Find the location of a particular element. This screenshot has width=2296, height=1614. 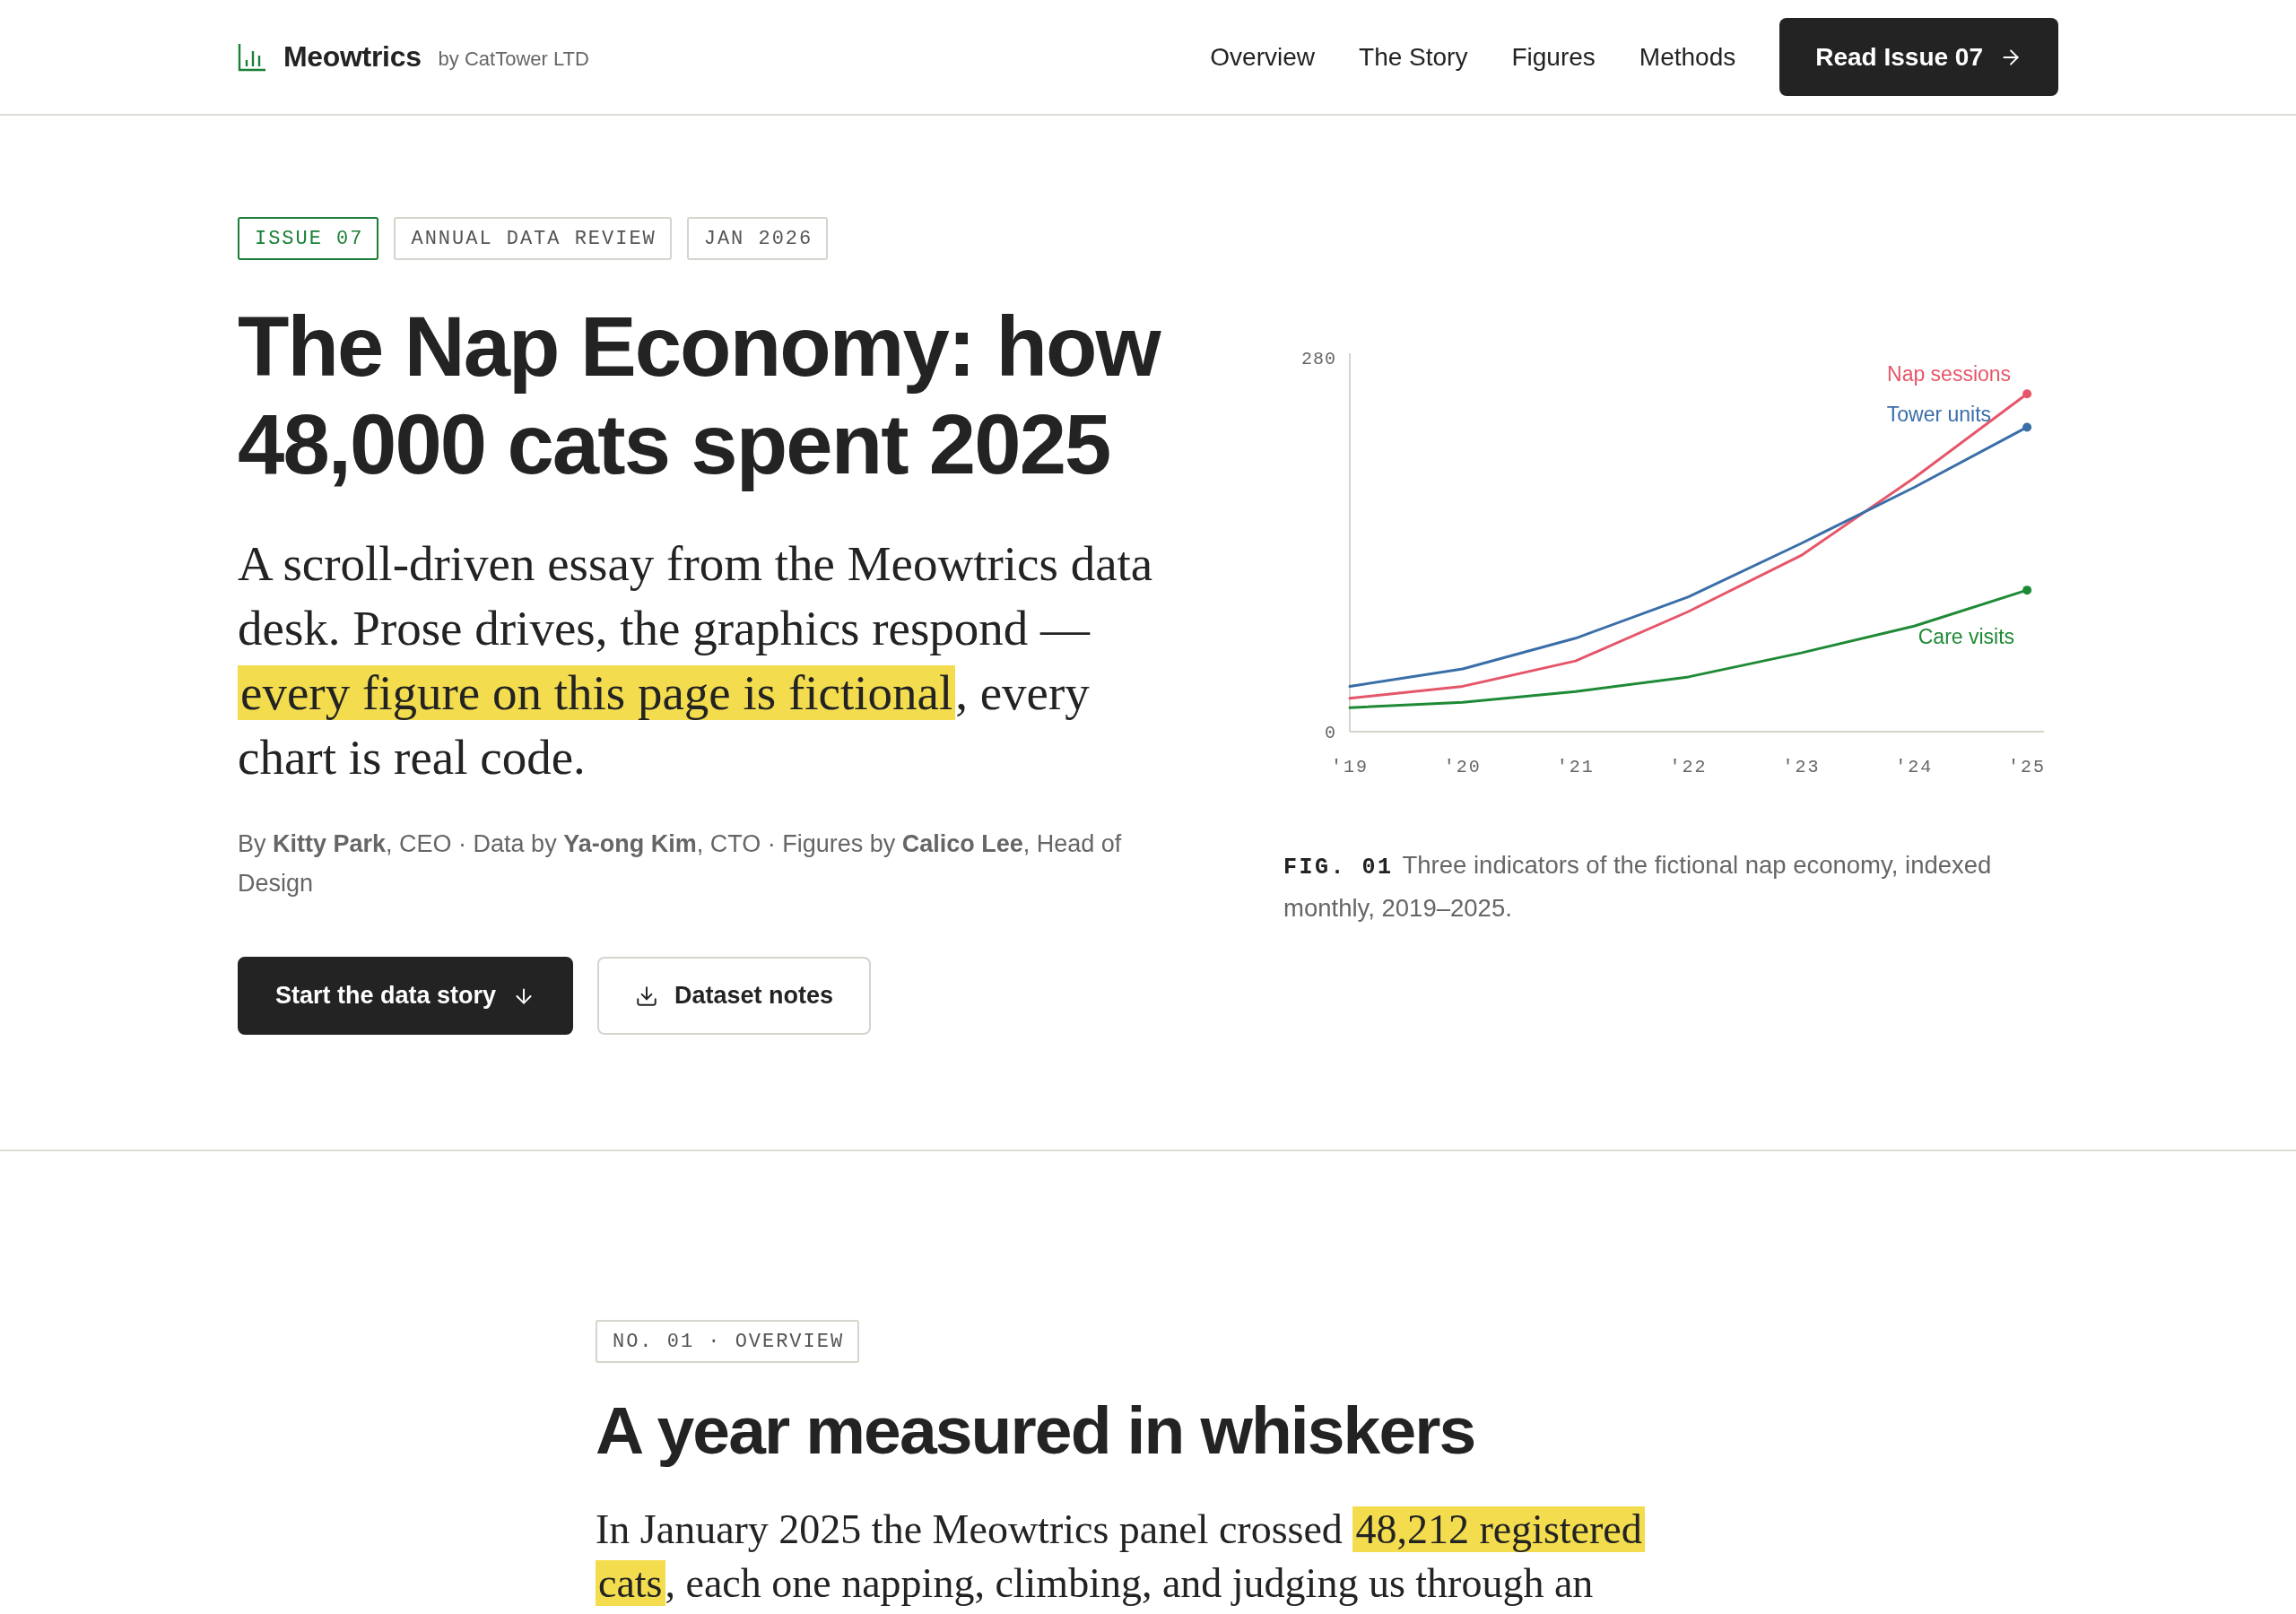

read-issue-button: Read Issue 07 is located at coordinates (1918, 57).